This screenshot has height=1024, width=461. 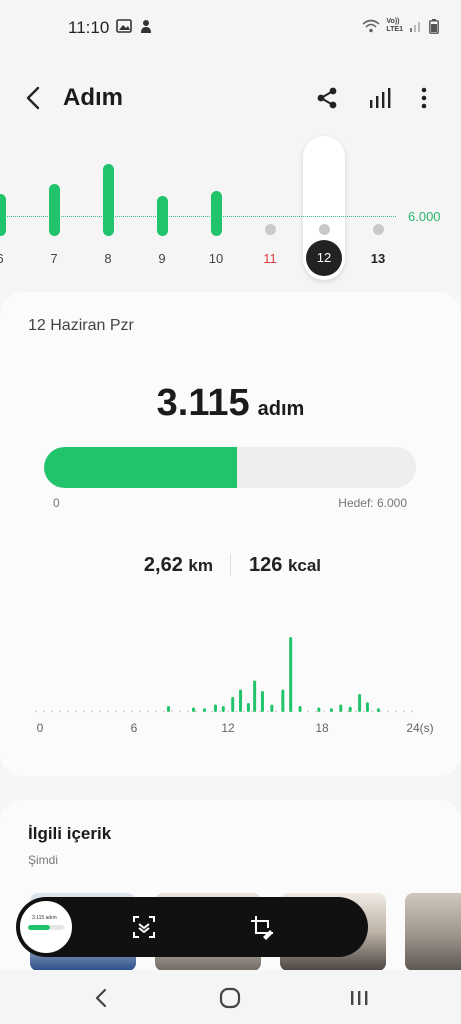 I want to click on day-label-10: 10, so click(x=216, y=258).